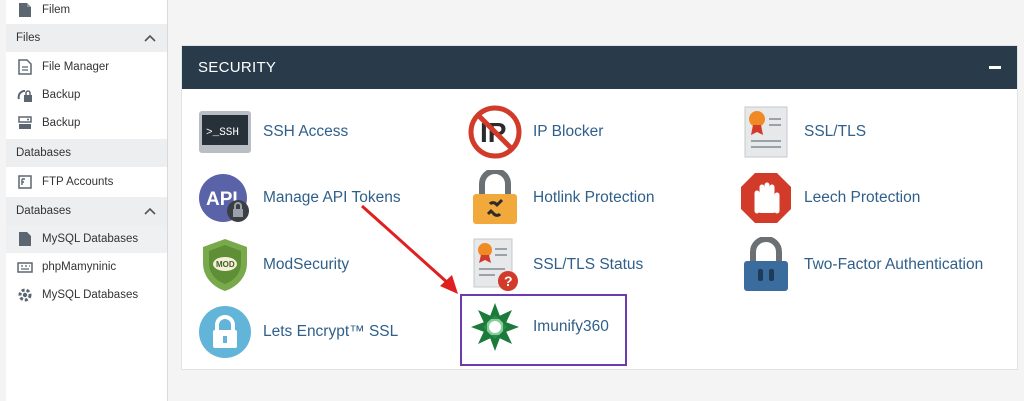  What do you see at coordinates (331, 331) in the screenshot?
I see `tool-label: Lets Encrypt™ SSL` at bounding box center [331, 331].